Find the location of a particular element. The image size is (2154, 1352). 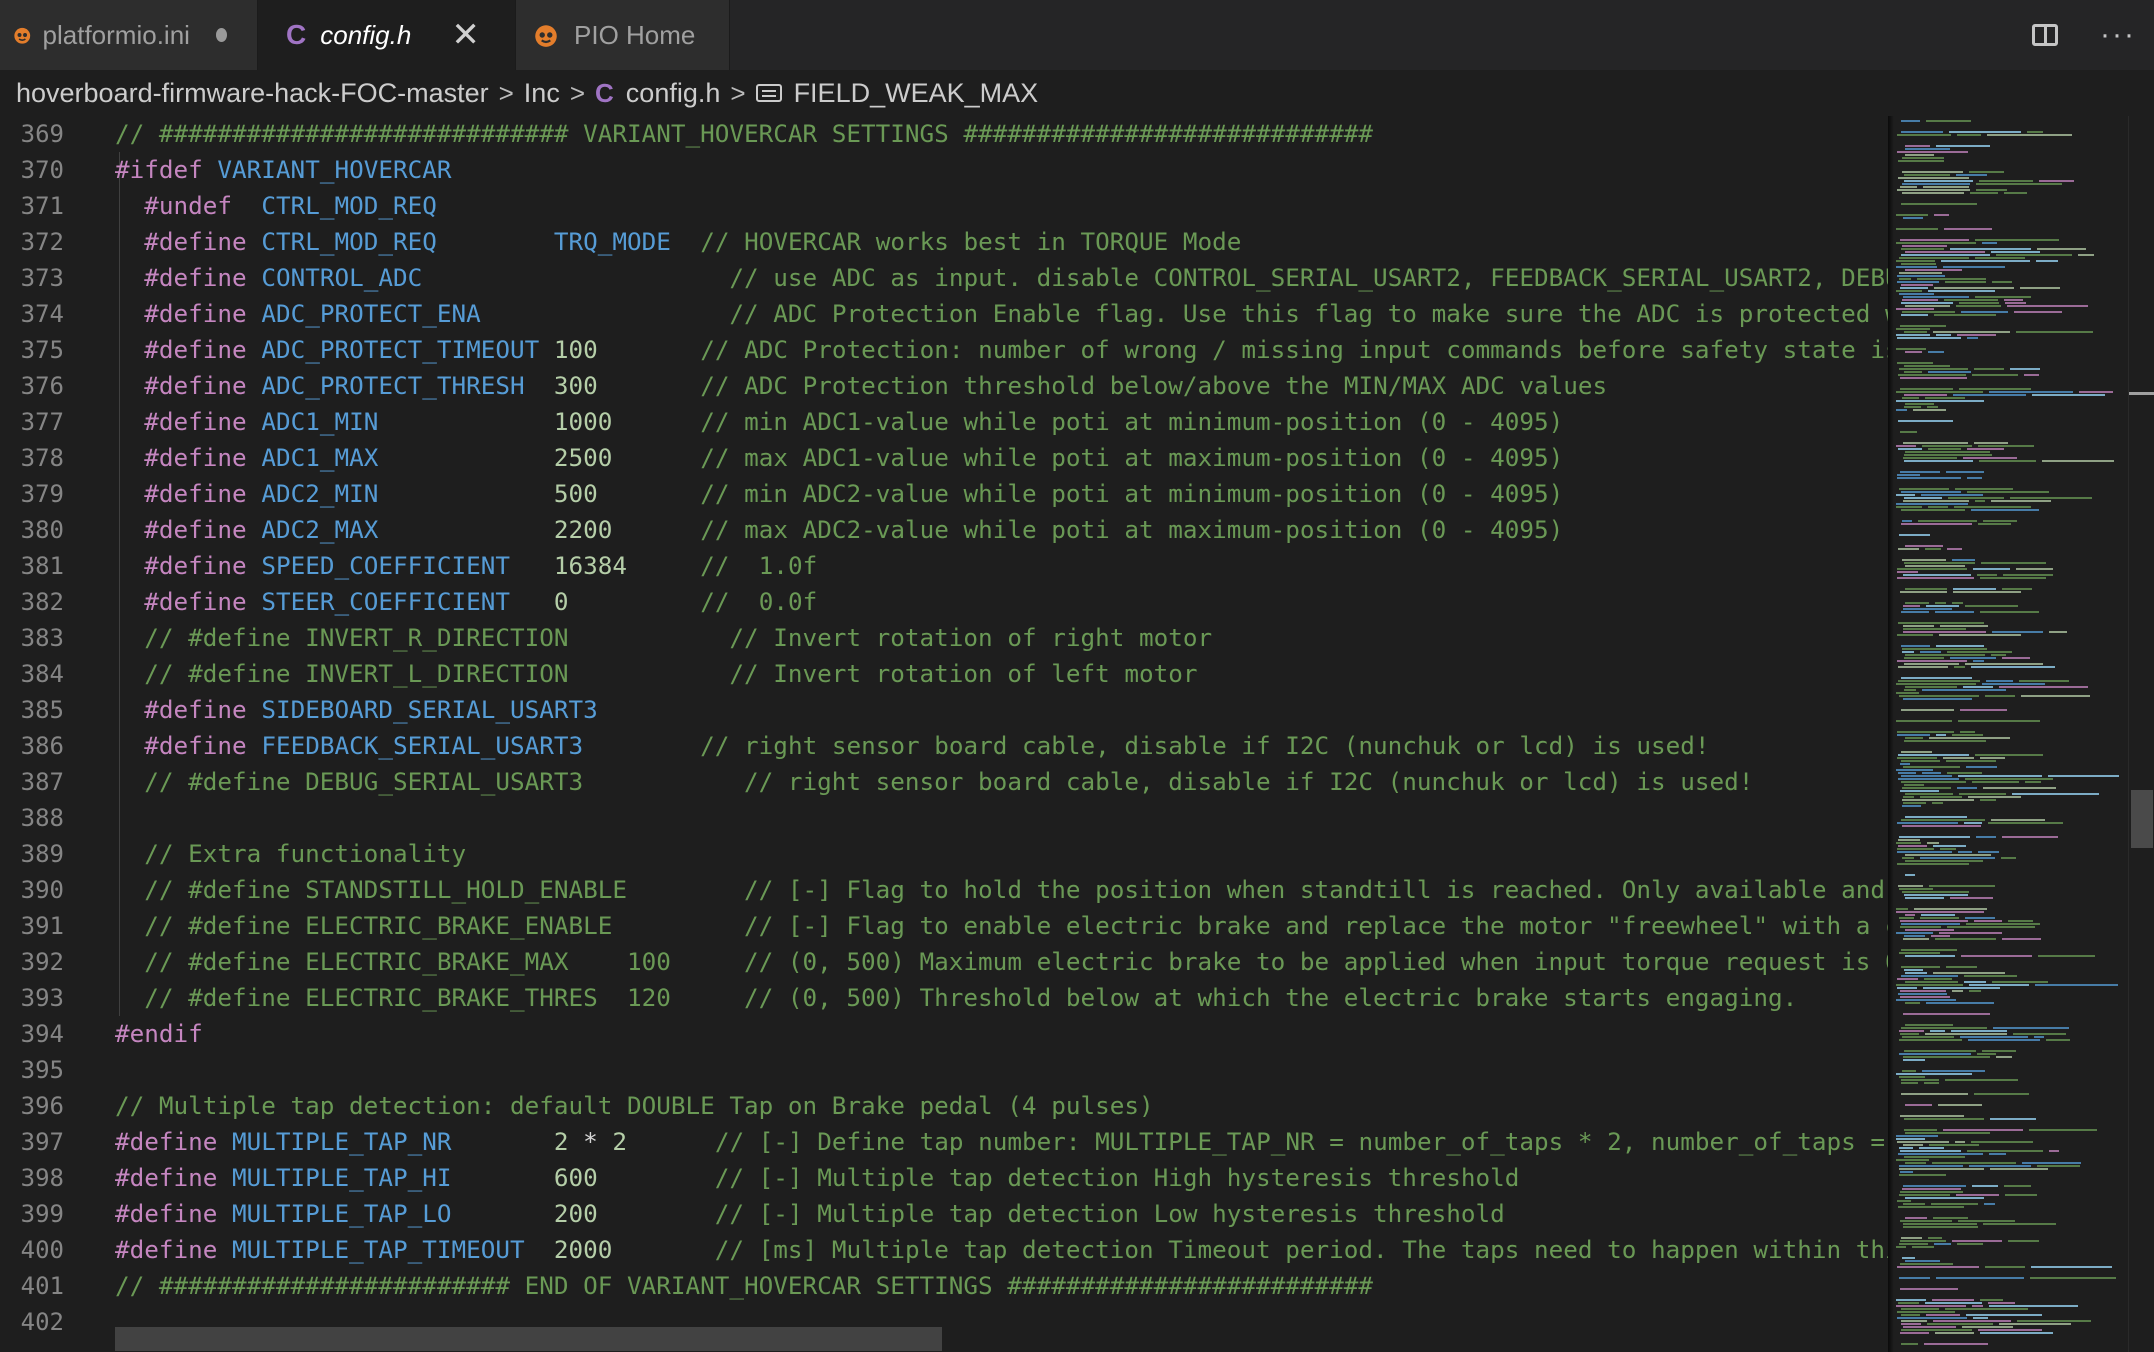

breadcrumb-project: hoverboard-firmware-hack-FOC-master is located at coordinates (252, 93).